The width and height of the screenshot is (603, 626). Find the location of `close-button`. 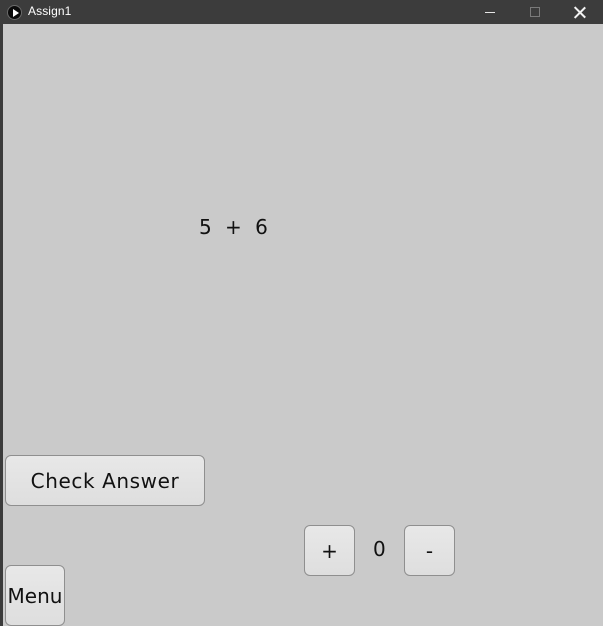

close-button is located at coordinates (580, 12).